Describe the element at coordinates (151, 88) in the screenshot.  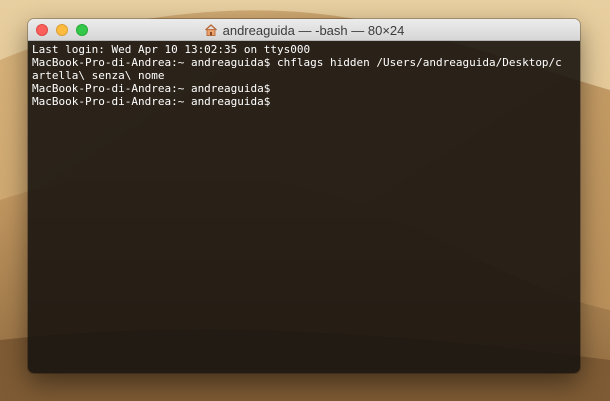
I see `terminal-line-prompt: MacBook-Pro-di-Andrea:~ andreaguida$` at that location.